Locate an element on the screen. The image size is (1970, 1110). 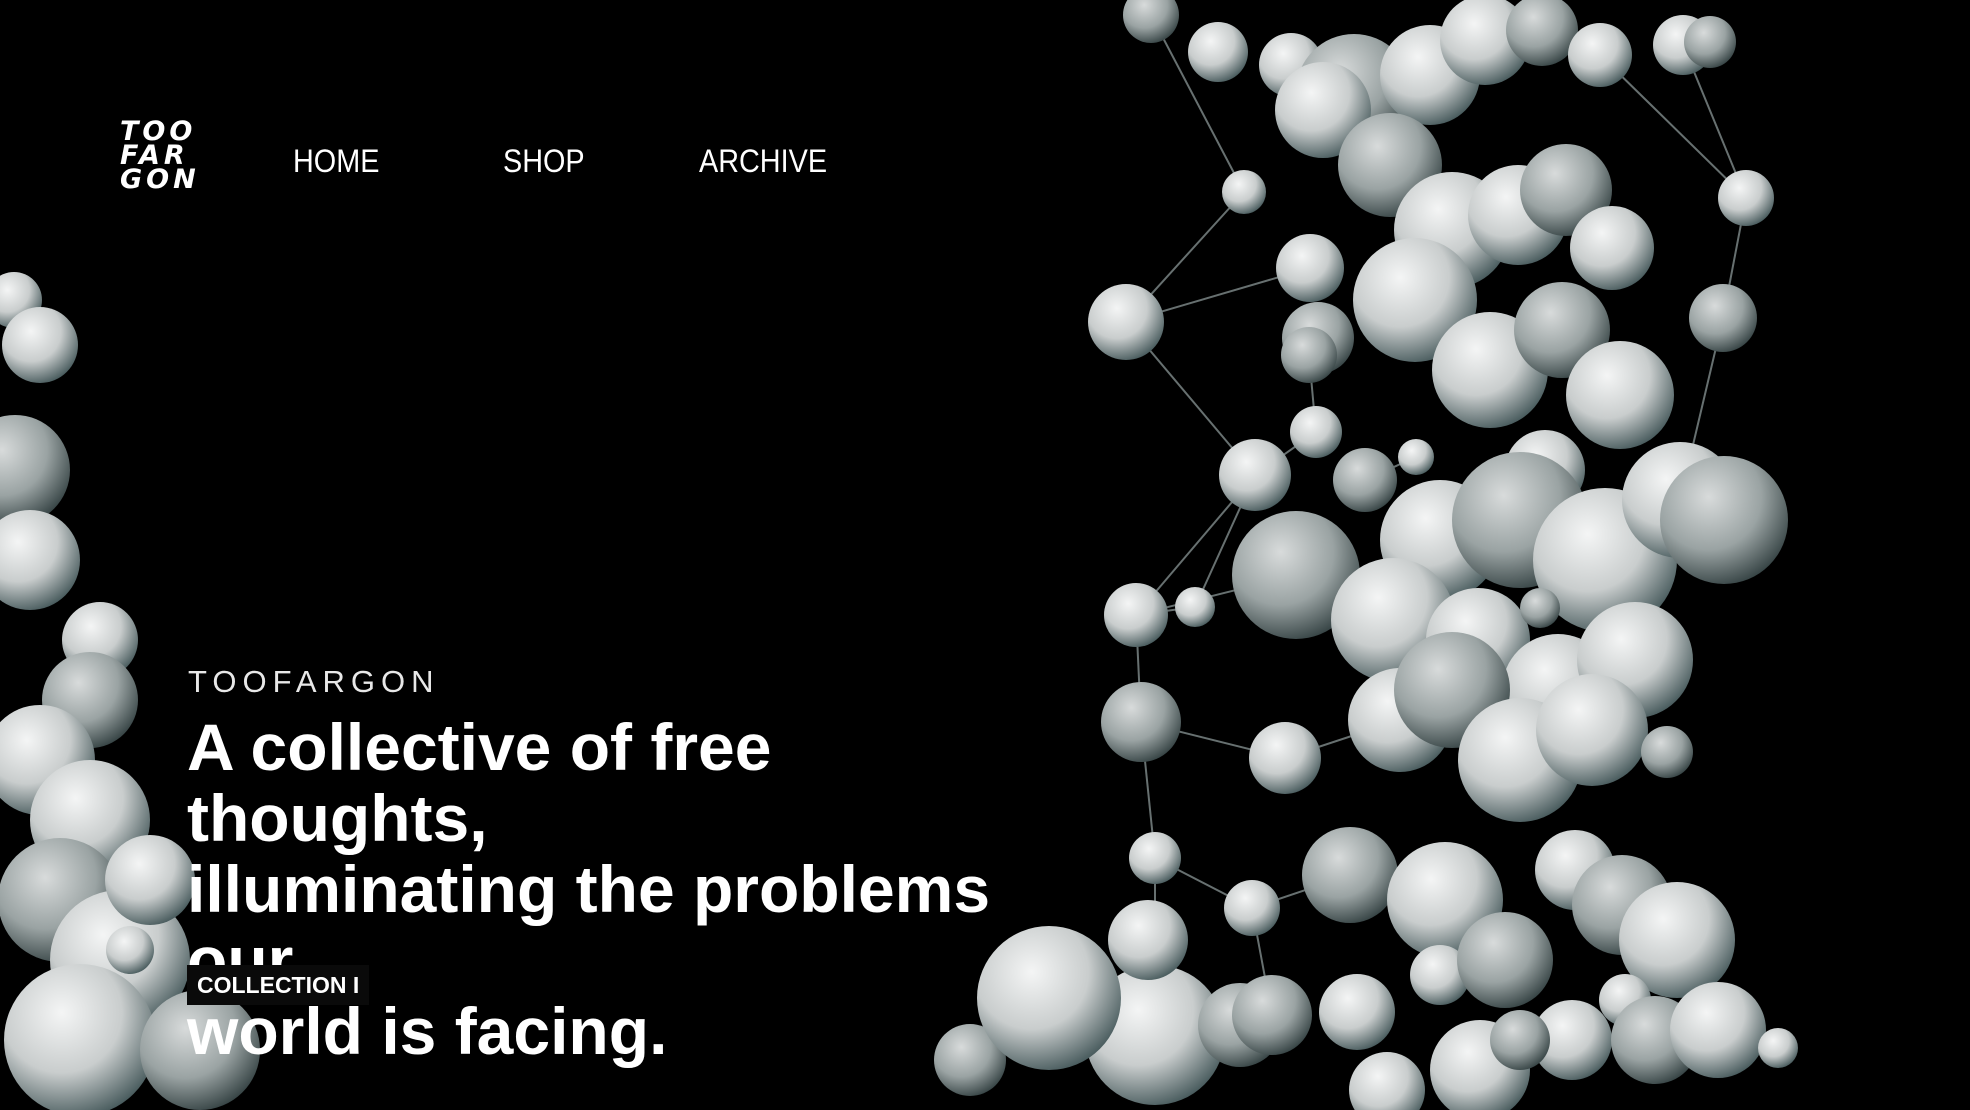
hero-eyebrow: TOOFARGON is located at coordinates (314, 681).